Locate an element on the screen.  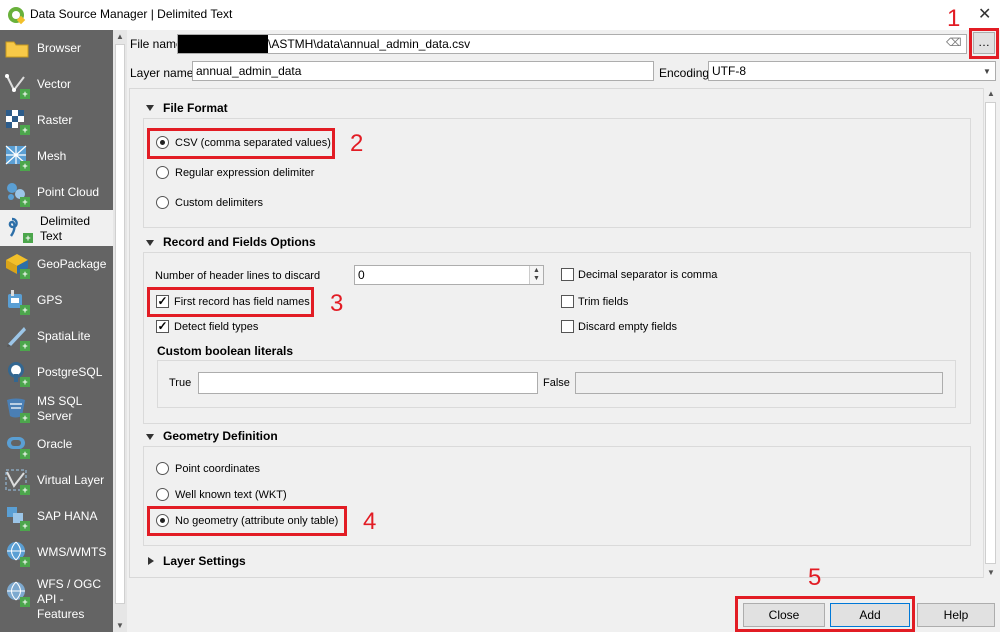
sidebar-item-label: GeoPackage is located at coordinates (72, 264).